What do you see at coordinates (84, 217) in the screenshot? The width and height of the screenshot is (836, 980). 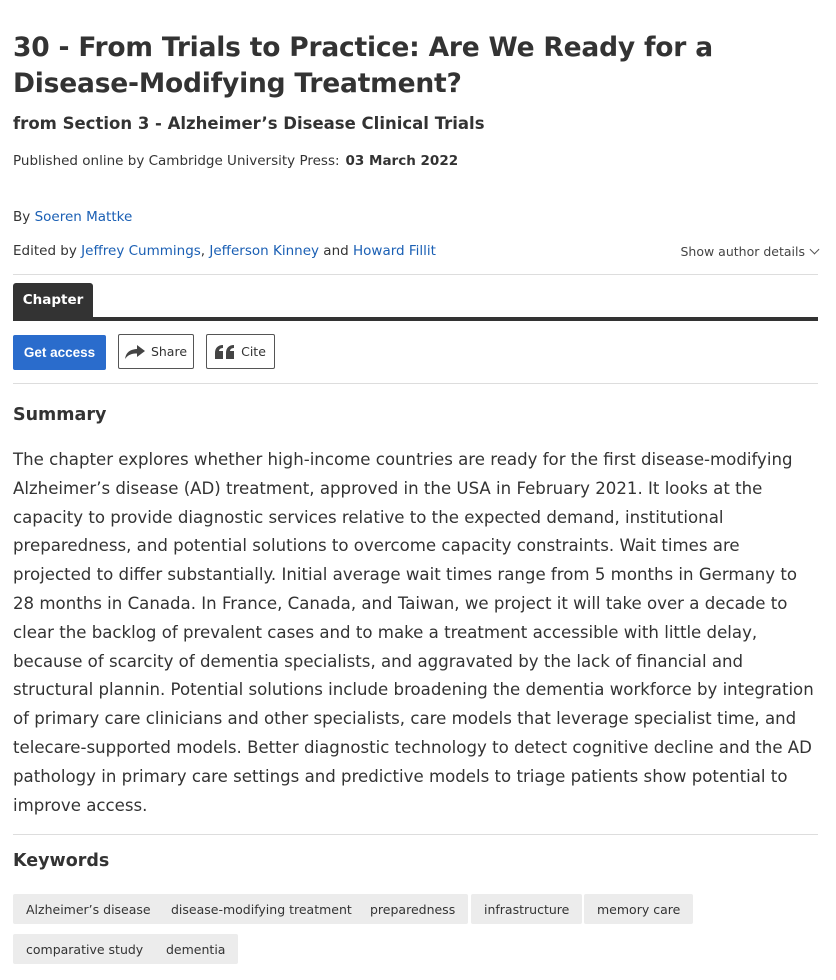 I see `author-link: Soeren Mattke` at bounding box center [84, 217].